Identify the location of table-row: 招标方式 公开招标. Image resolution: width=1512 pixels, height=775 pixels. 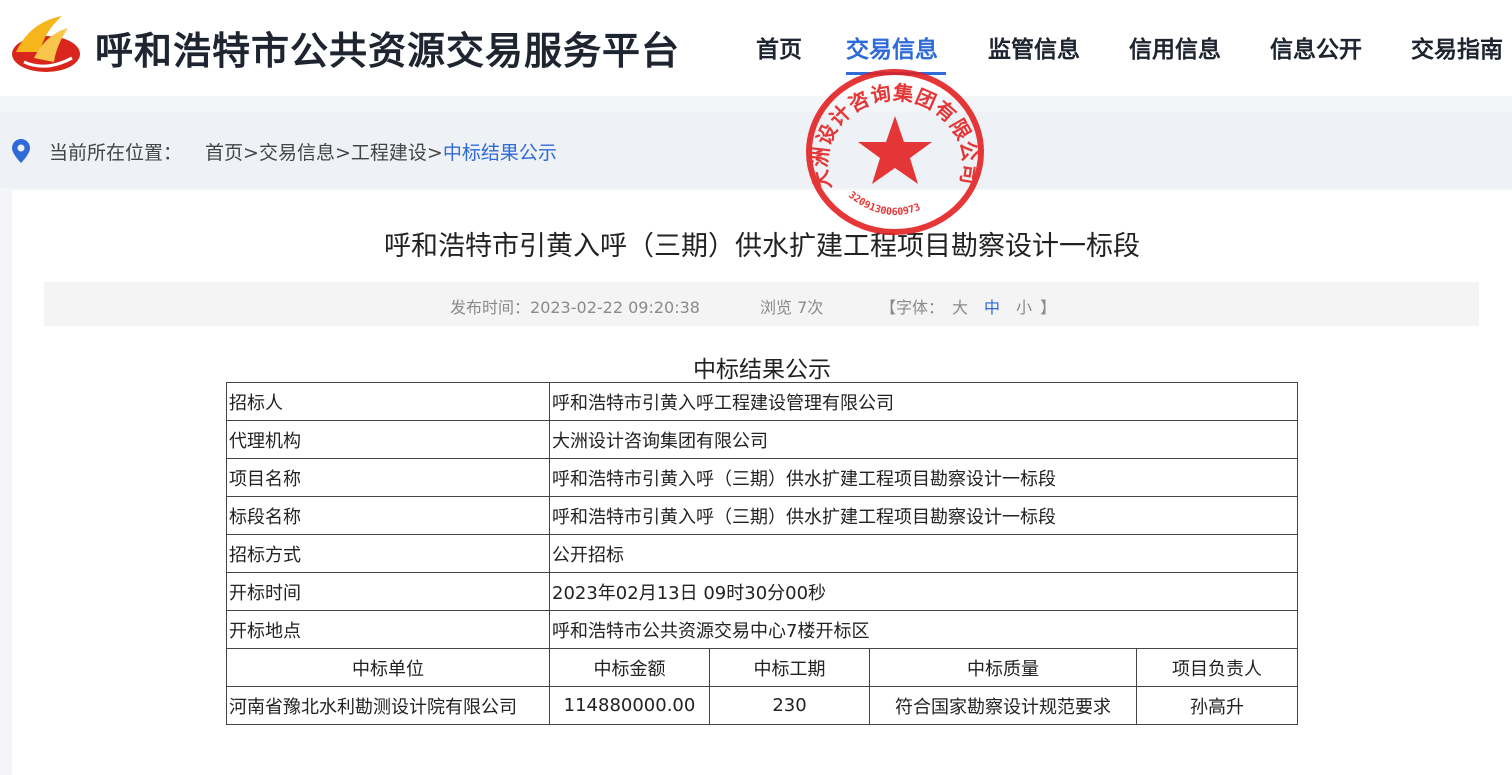
(762, 553).